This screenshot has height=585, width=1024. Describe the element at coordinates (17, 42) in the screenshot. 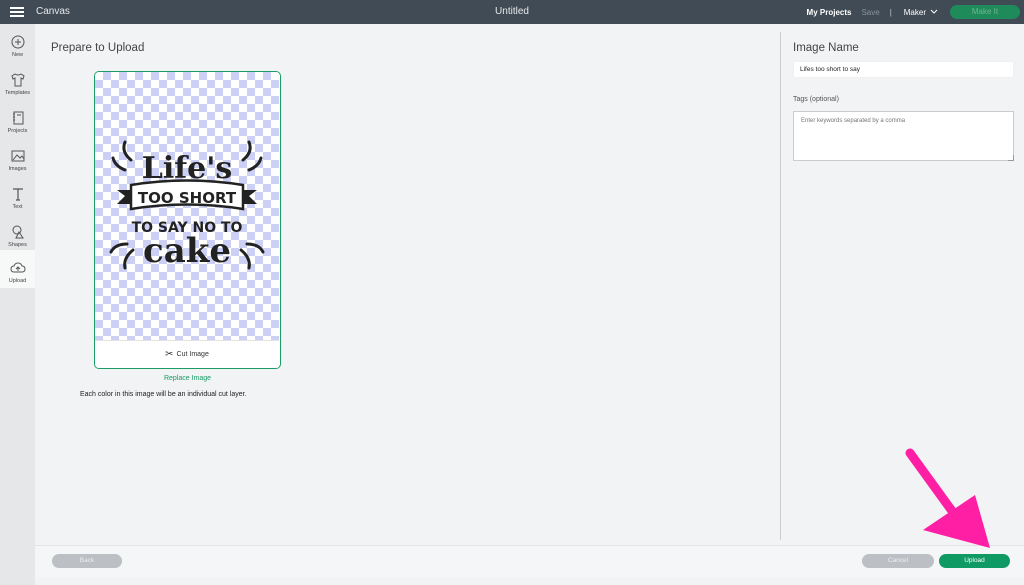

I see `plus-circle-icon` at that location.